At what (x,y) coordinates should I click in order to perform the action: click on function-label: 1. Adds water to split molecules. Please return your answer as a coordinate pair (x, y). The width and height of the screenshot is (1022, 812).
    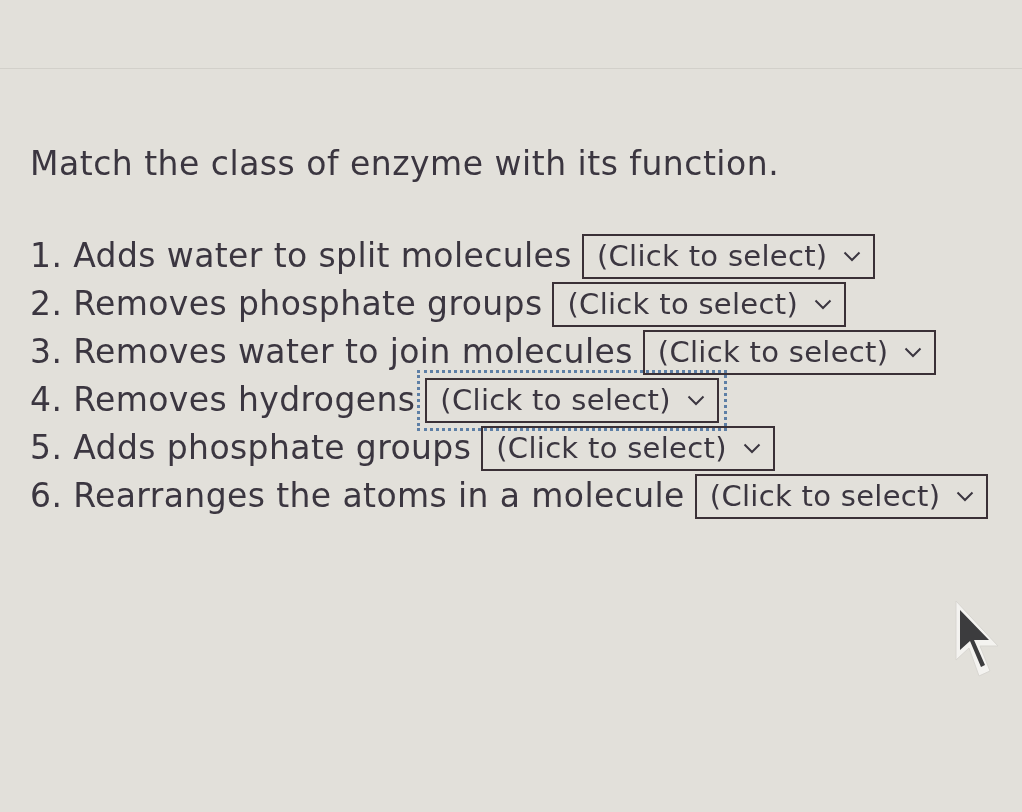
    Looking at the image, I should click on (301, 256).